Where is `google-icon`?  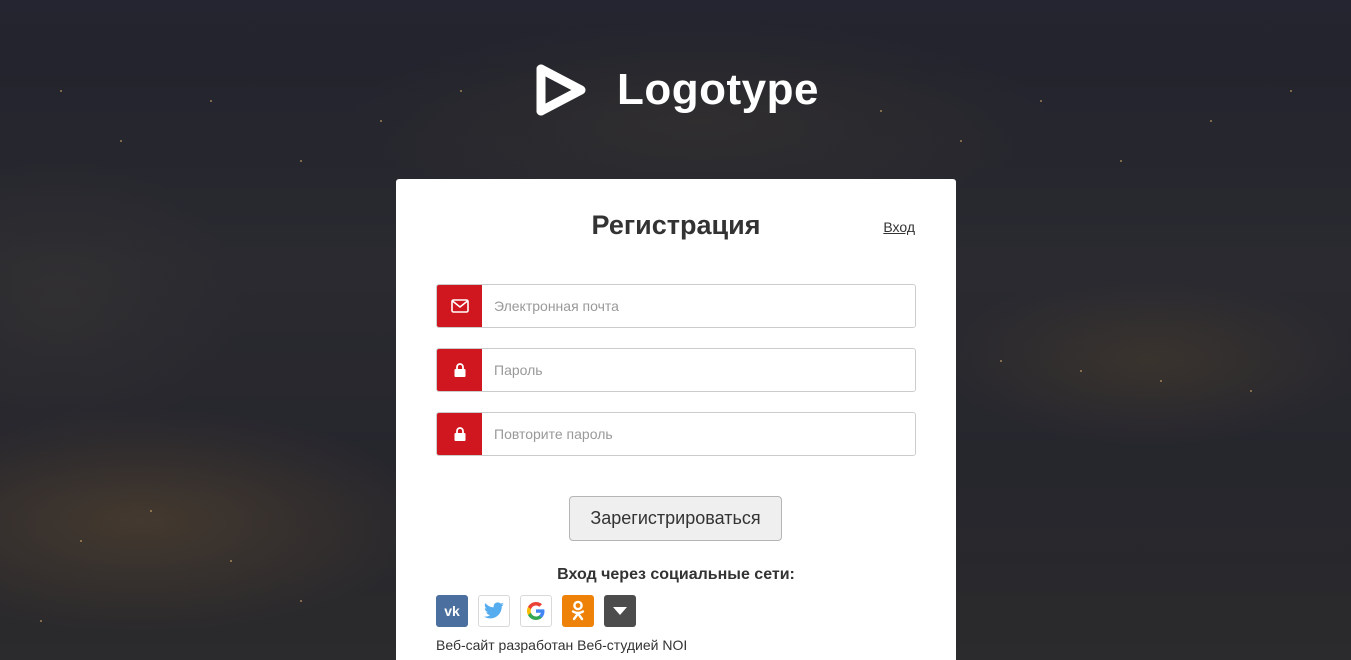
google-icon is located at coordinates (536, 611).